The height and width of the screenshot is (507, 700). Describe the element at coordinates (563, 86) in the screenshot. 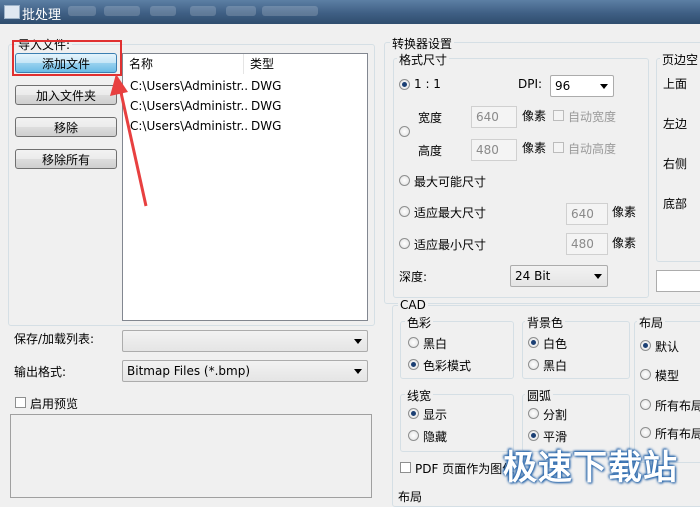

I see `dpi-value: 96` at that location.